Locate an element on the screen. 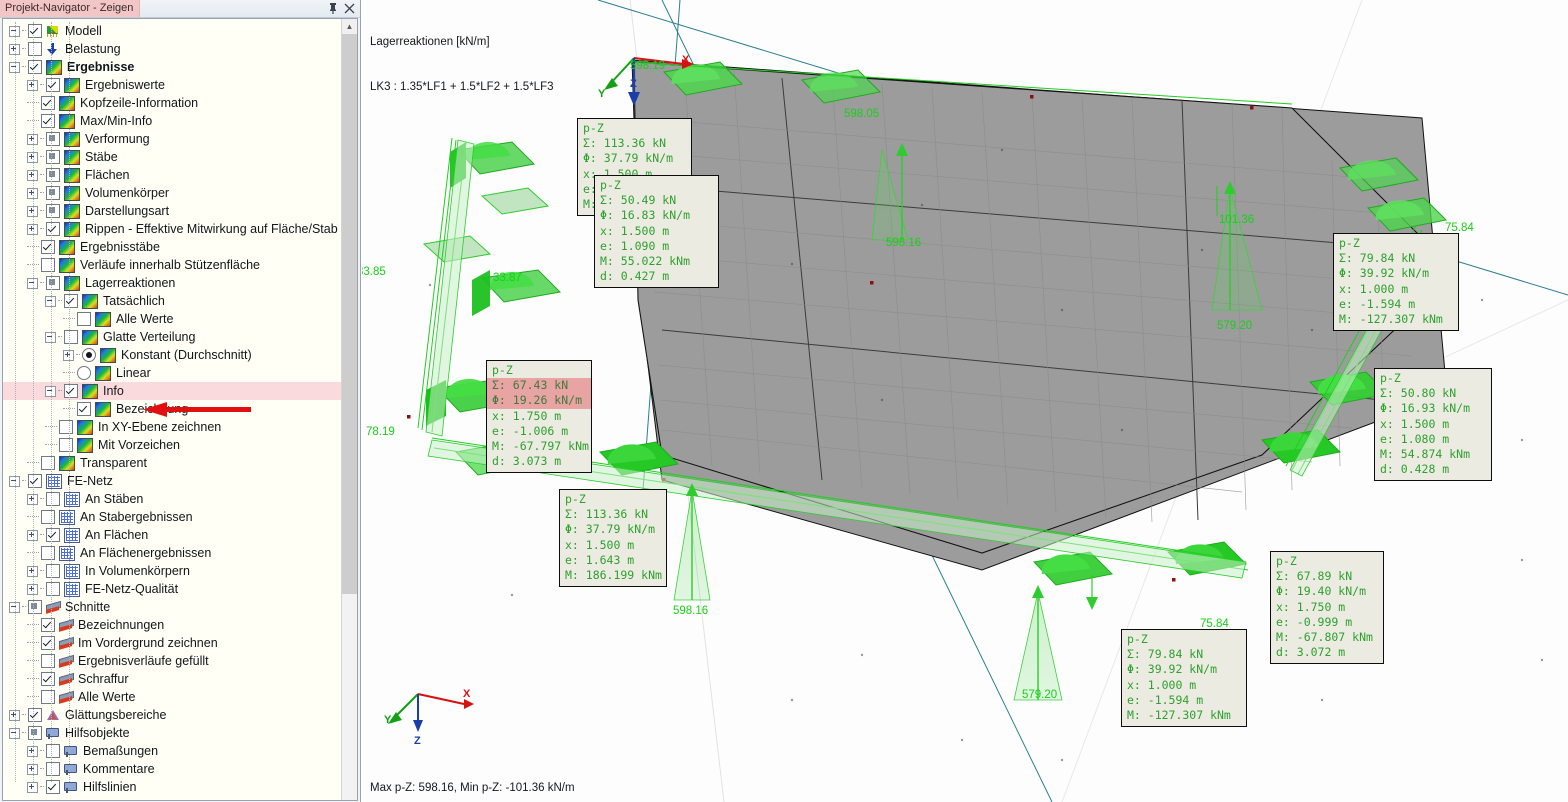 The image size is (1568, 802). scrollbar-thumb is located at coordinates (349, 314).